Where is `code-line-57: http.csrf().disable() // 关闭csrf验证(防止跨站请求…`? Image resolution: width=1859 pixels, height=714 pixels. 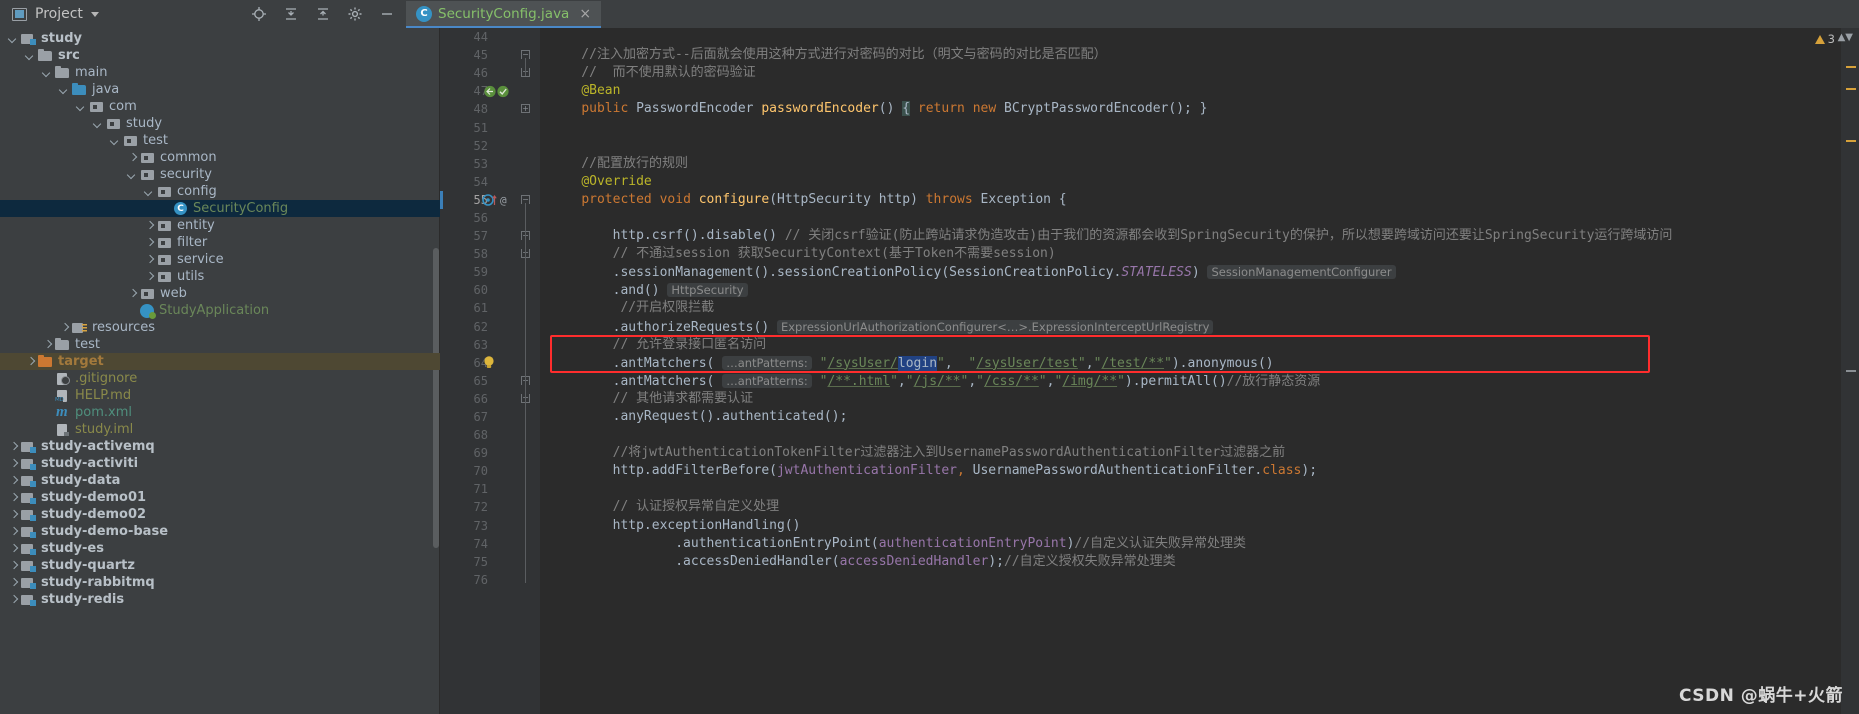 code-line-57: http.csrf().disable() // 关闭csrf验证(防止跨站请求… is located at coordinates (1190, 236).